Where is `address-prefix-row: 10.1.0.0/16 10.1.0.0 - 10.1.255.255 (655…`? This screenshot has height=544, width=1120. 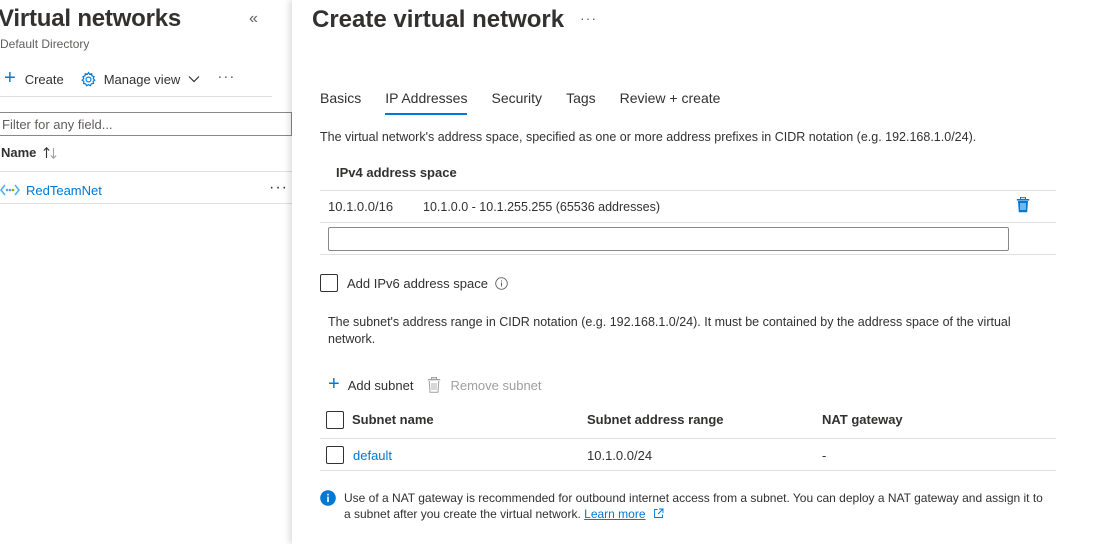 address-prefix-row: 10.1.0.0/16 10.1.0.0 - 10.1.255.255 (655… is located at coordinates (692, 207).